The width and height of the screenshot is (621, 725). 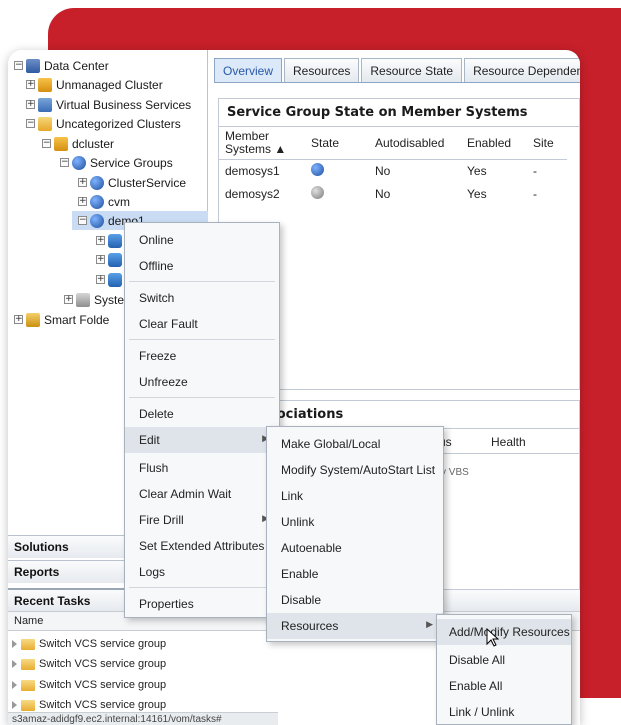 What do you see at coordinates (119, 201) in the screenshot?
I see `tree-item-label: cvm` at bounding box center [119, 201].